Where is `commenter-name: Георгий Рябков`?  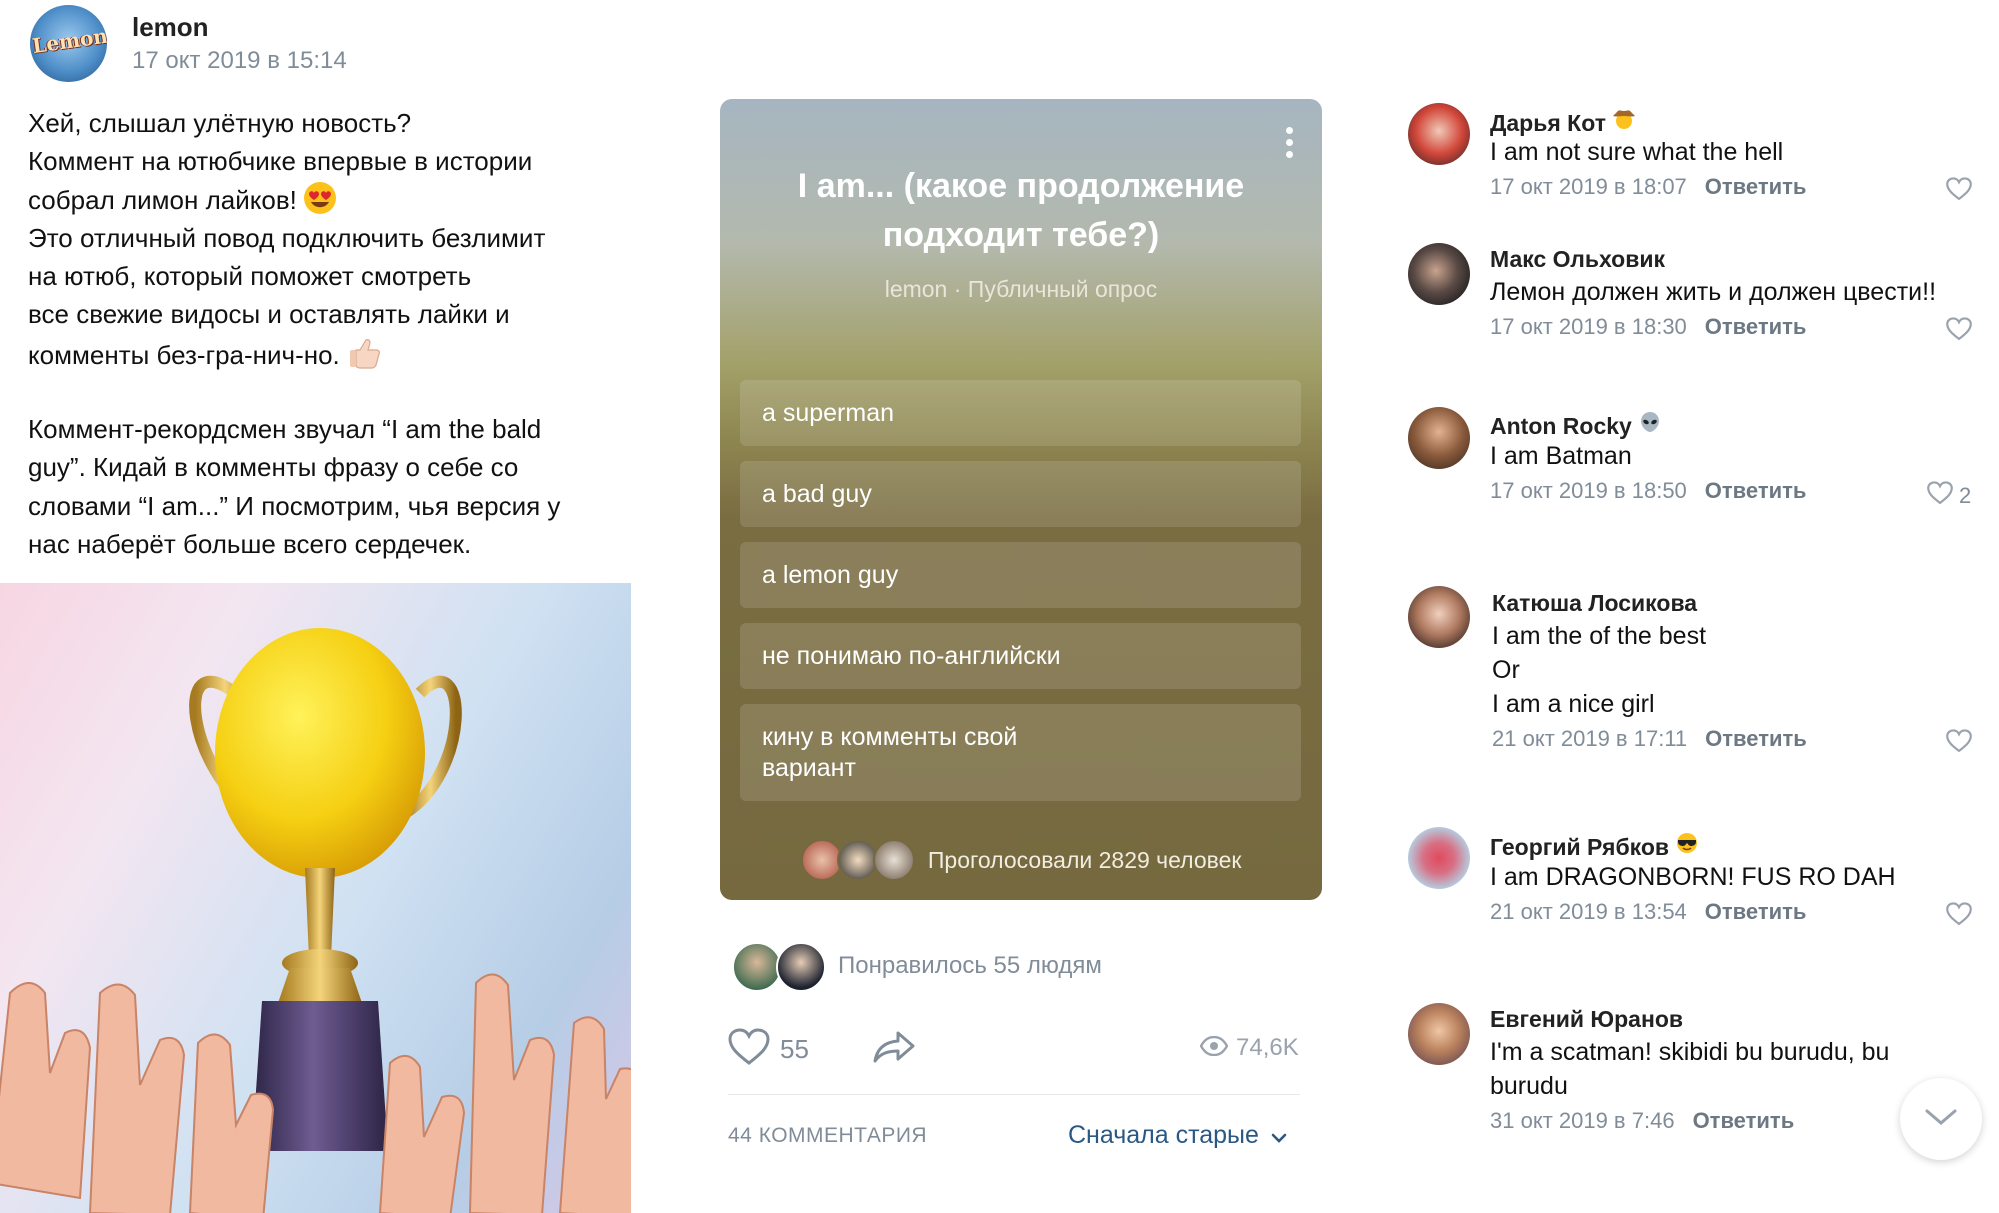
commenter-name: Георгий Рябков is located at coordinates (1594, 846).